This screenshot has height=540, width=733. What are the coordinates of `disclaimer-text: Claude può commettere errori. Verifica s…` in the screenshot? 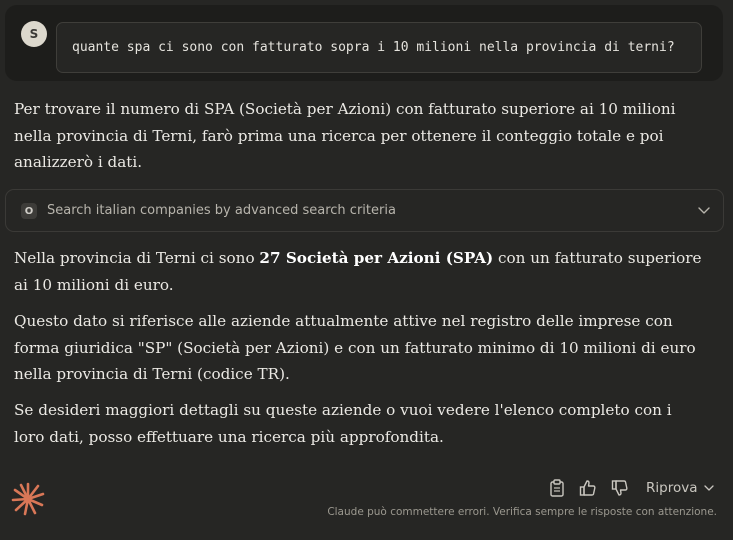 It's located at (522, 512).